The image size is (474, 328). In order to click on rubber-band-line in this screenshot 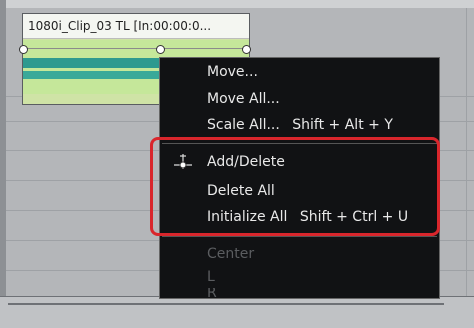, I will do `click(136, 48)`.